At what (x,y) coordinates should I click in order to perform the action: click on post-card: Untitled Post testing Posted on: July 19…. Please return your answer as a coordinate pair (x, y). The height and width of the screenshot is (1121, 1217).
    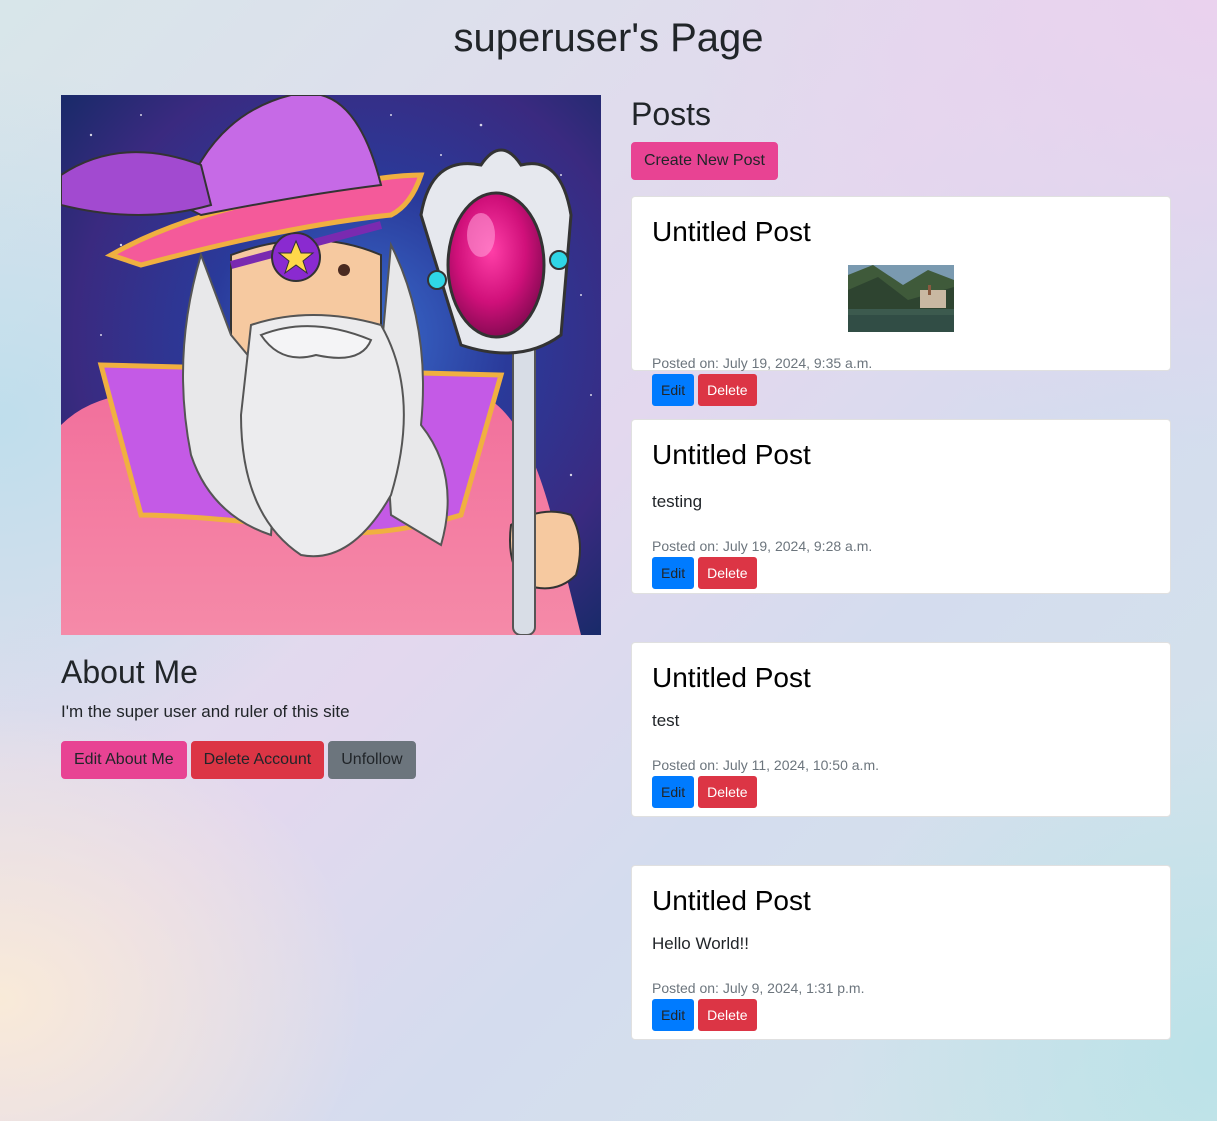
    Looking at the image, I should click on (901, 506).